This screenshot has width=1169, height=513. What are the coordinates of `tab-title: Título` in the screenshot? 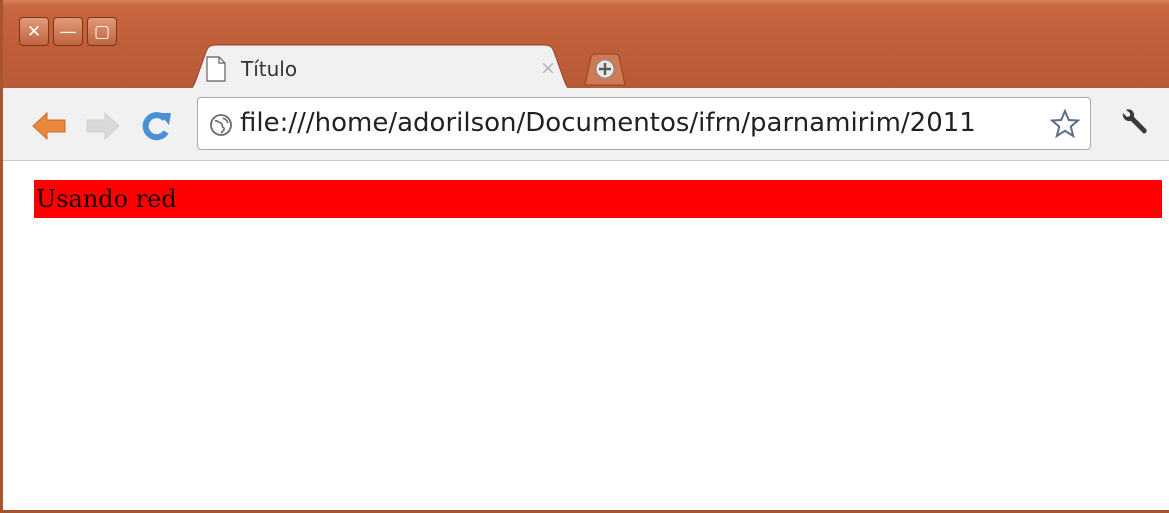 It's located at (269, 69).